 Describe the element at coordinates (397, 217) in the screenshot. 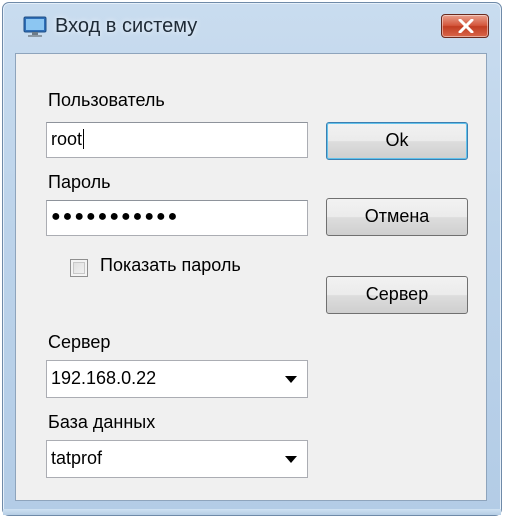

I see `cancel-button: Отмена` at that location.